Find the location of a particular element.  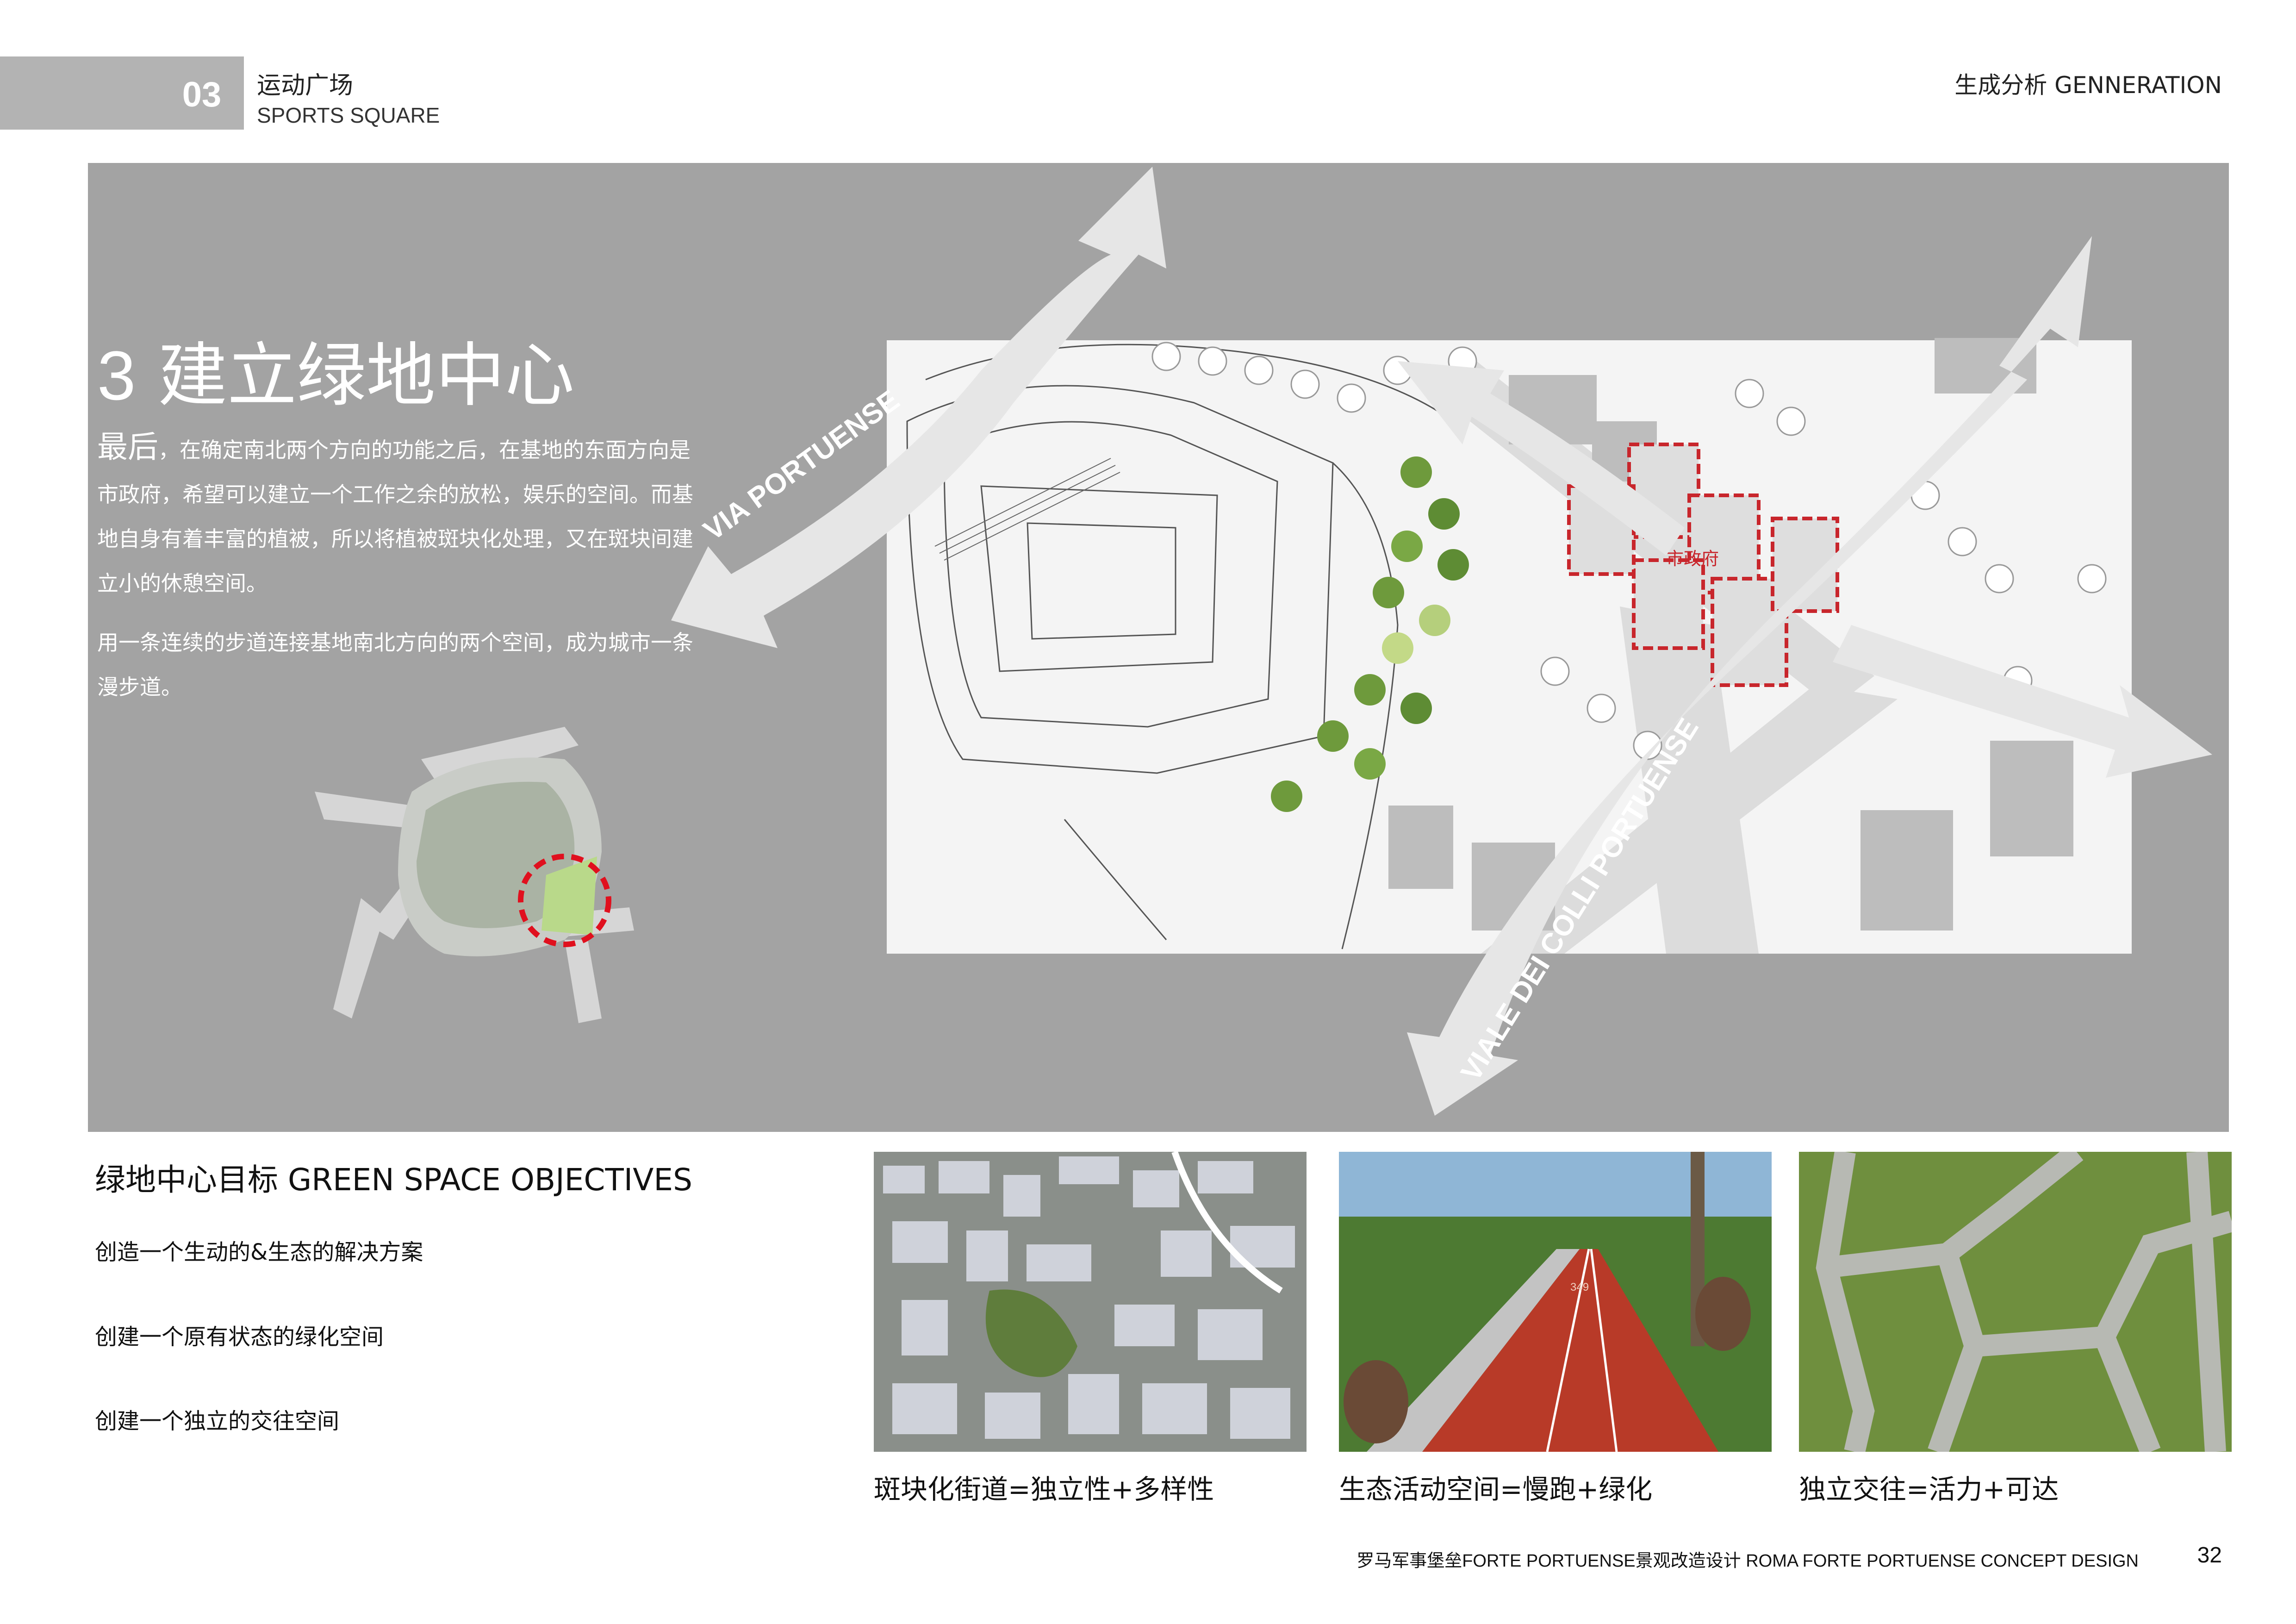

objective-item: 创建一个独立的交往空间 is located at coordinates (217, 1421).